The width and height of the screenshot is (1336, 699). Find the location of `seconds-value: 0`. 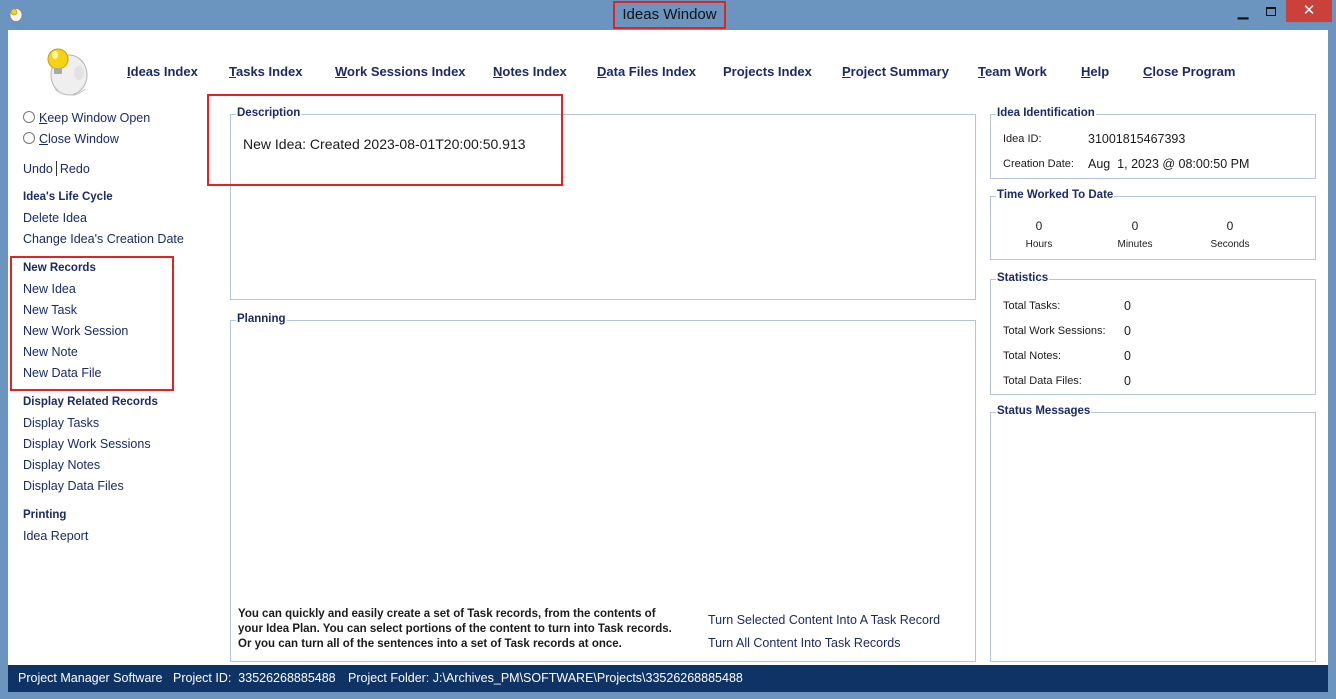

seconds-value: 0 is located at coordinates (1230, 226).